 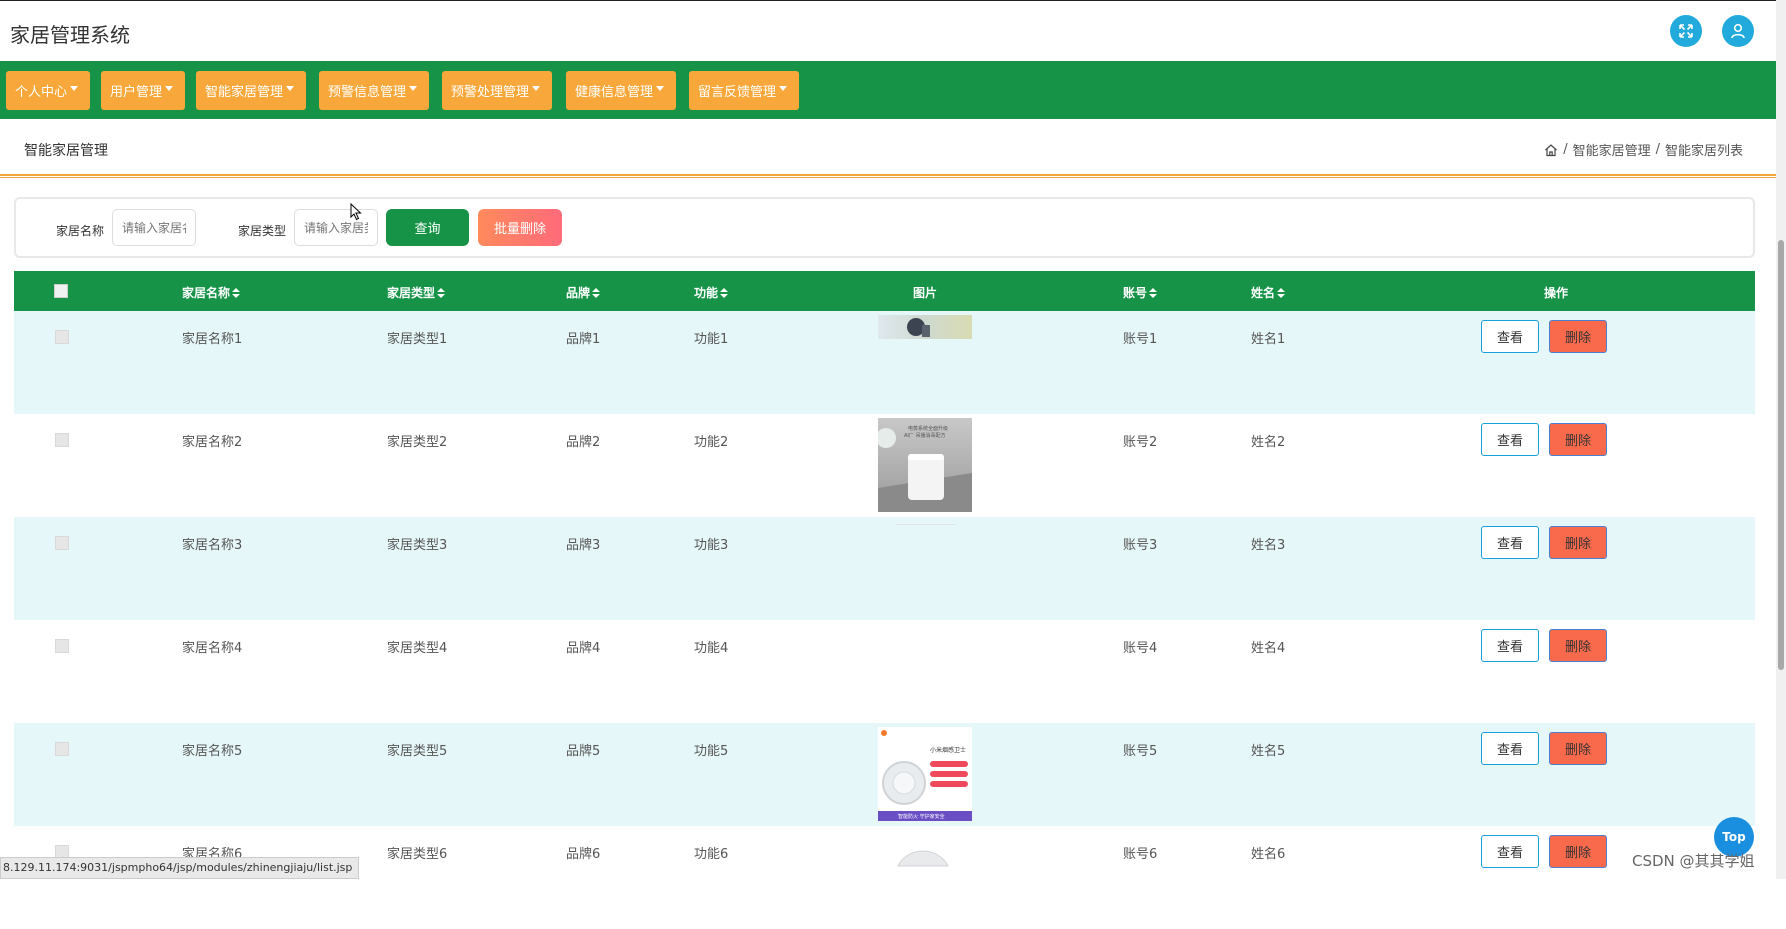 I want to click on column-header-label: 姓名, so click(x=1263, y=293).